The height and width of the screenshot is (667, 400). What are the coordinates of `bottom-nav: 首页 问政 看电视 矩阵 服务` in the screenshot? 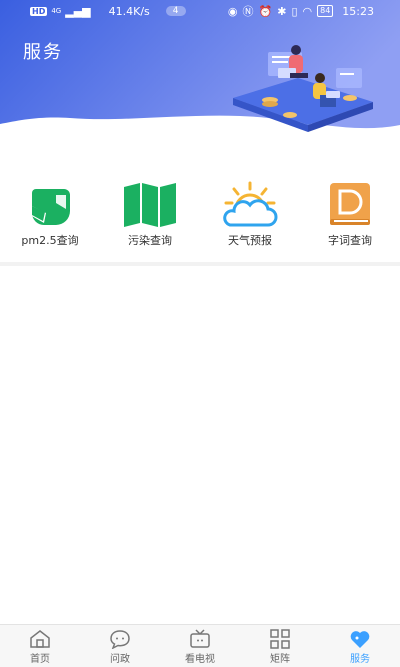 It's located at (200, 645).